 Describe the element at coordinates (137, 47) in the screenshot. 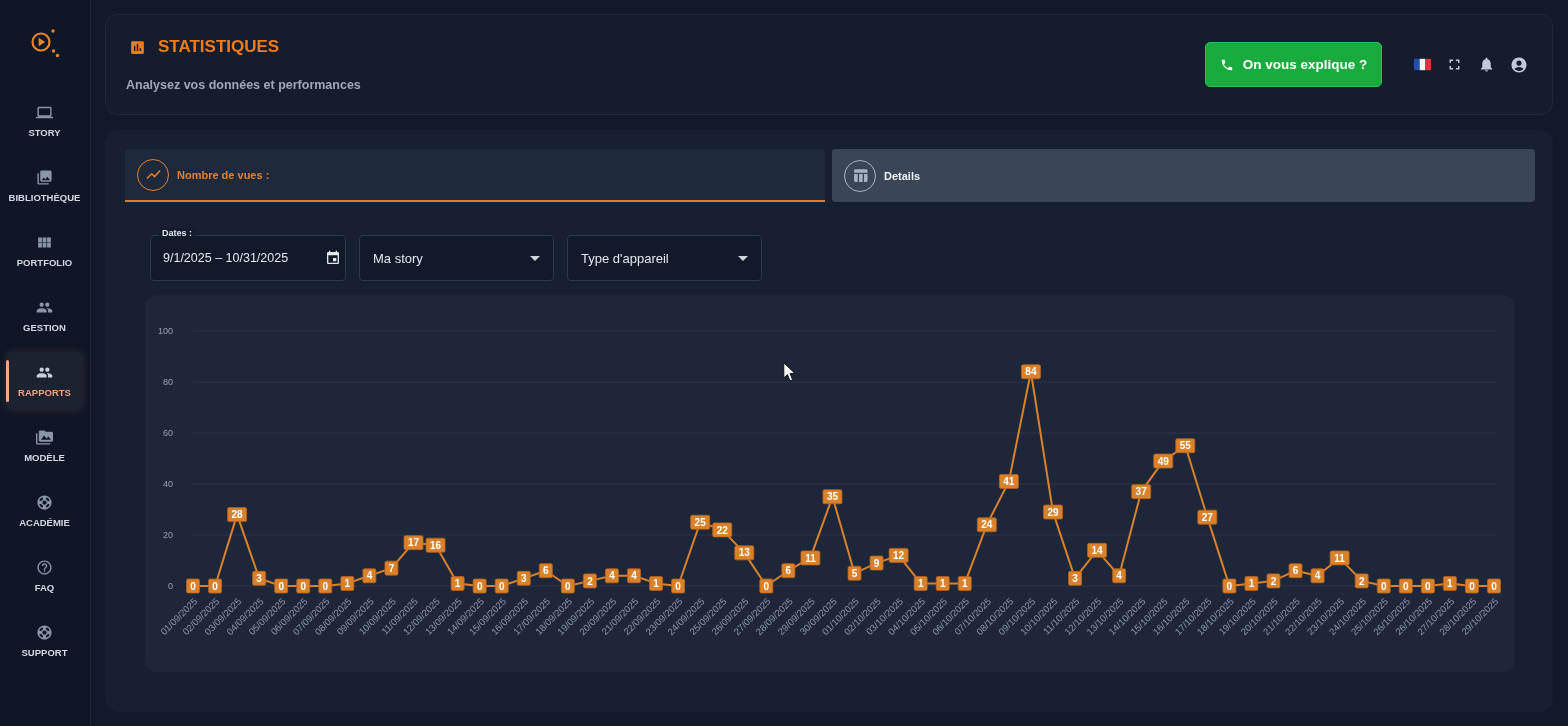

I see `bar-chart-icon` at that location.